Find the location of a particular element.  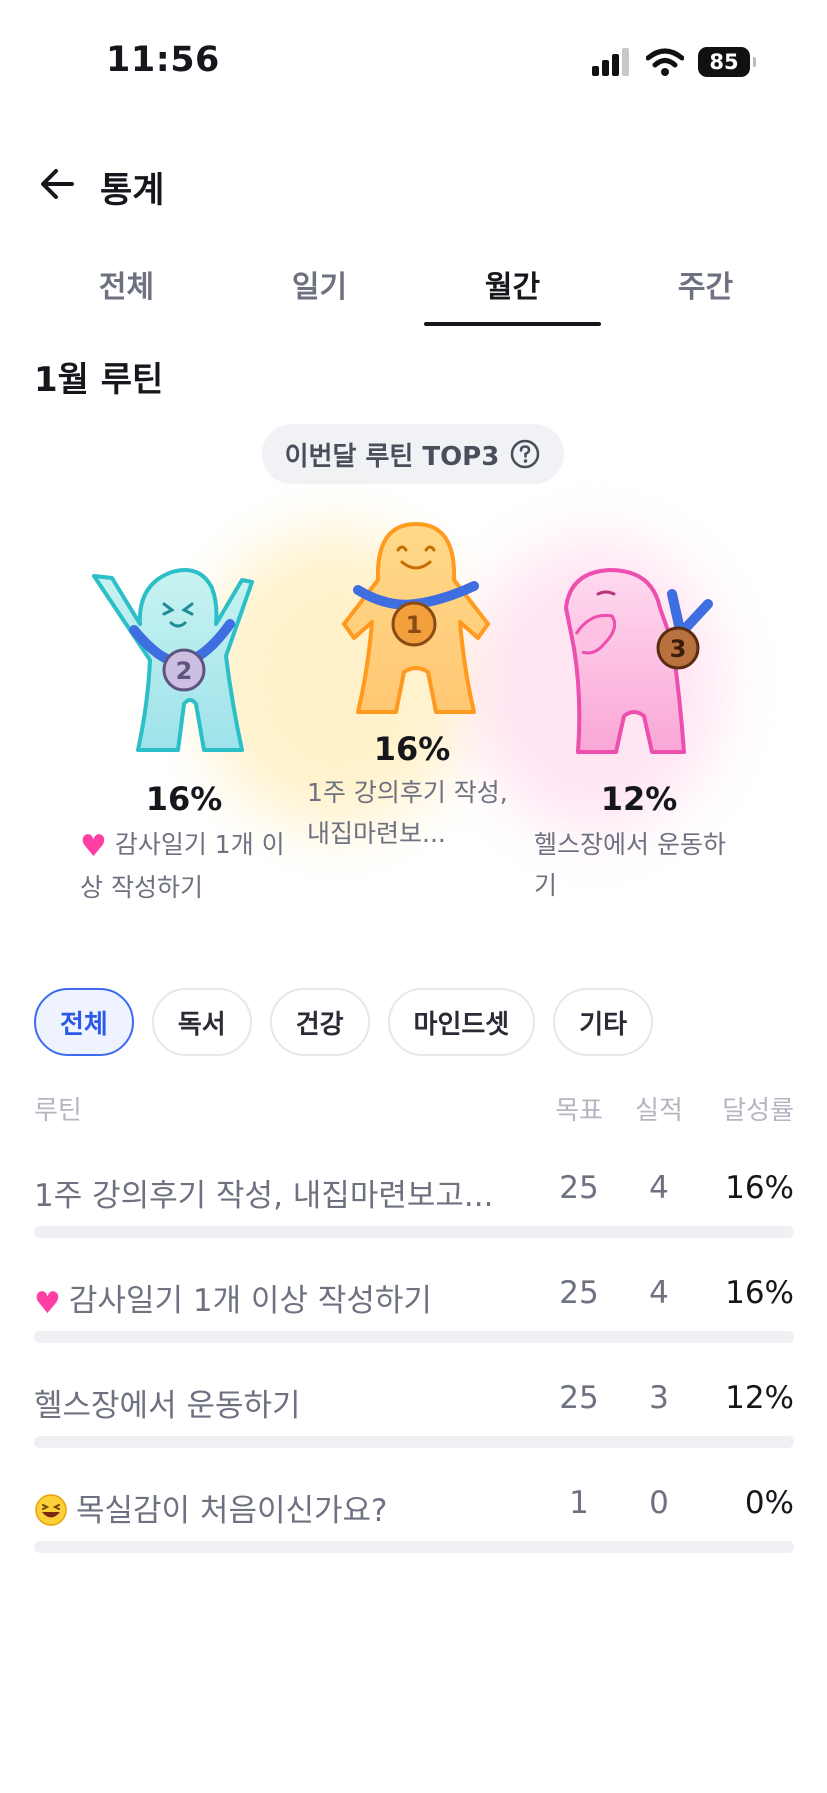

svg-text: 2 is located at coordinates (184, 671).